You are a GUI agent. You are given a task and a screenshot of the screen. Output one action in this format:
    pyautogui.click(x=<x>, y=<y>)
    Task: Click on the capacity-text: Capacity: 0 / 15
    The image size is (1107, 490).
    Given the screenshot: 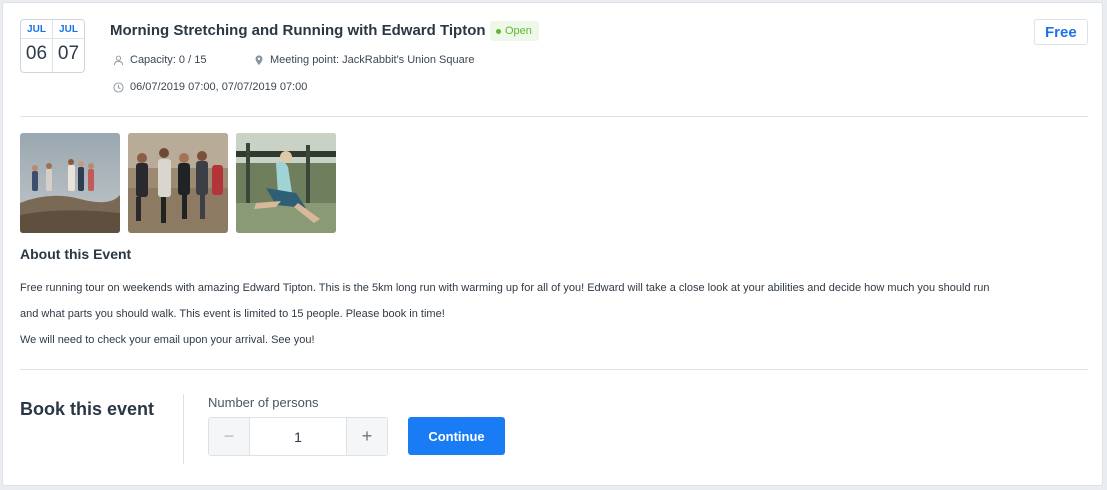 What is the action you would take?
    pyautogui.click(x=168, y=60)
    